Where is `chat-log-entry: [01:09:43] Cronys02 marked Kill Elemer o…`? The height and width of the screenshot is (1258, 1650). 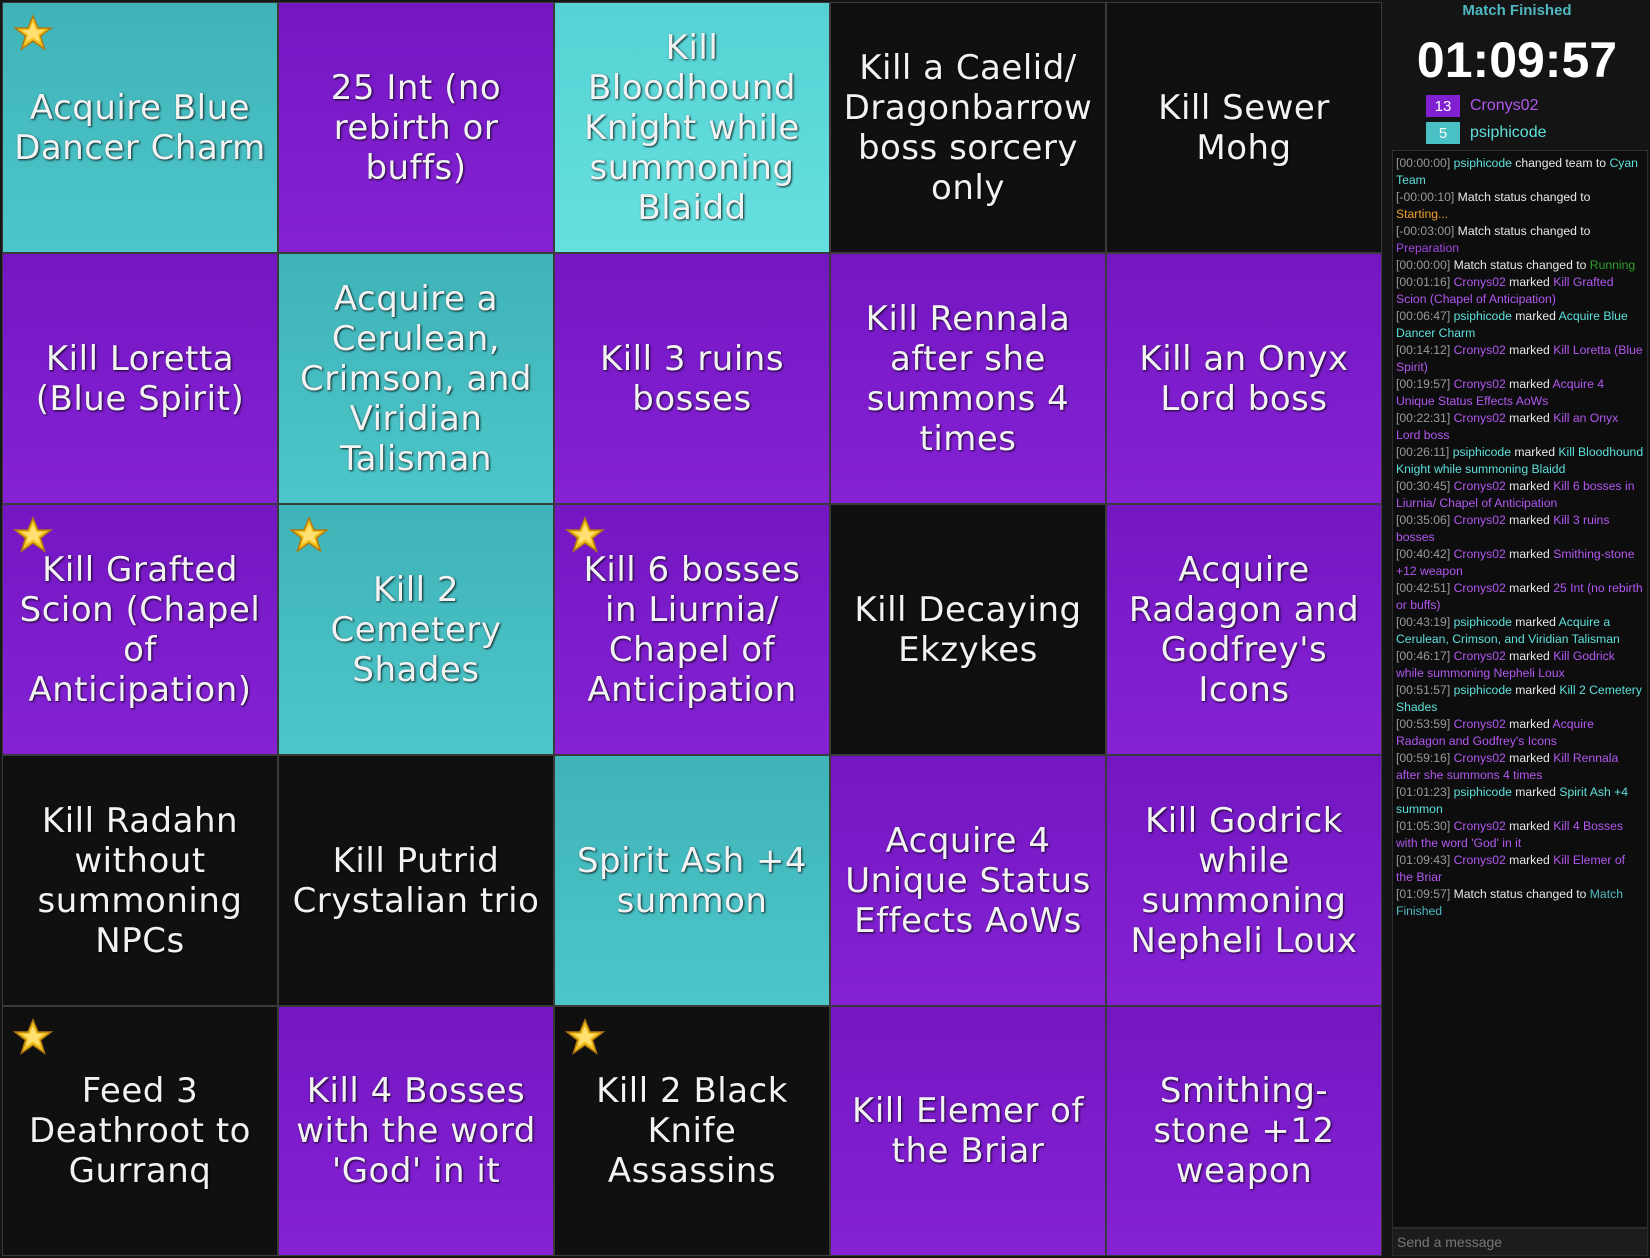 chat-log-entry: [01:09:43] Cronys02 marked Kill Elemer o… is located at coordinates (1520, 869).